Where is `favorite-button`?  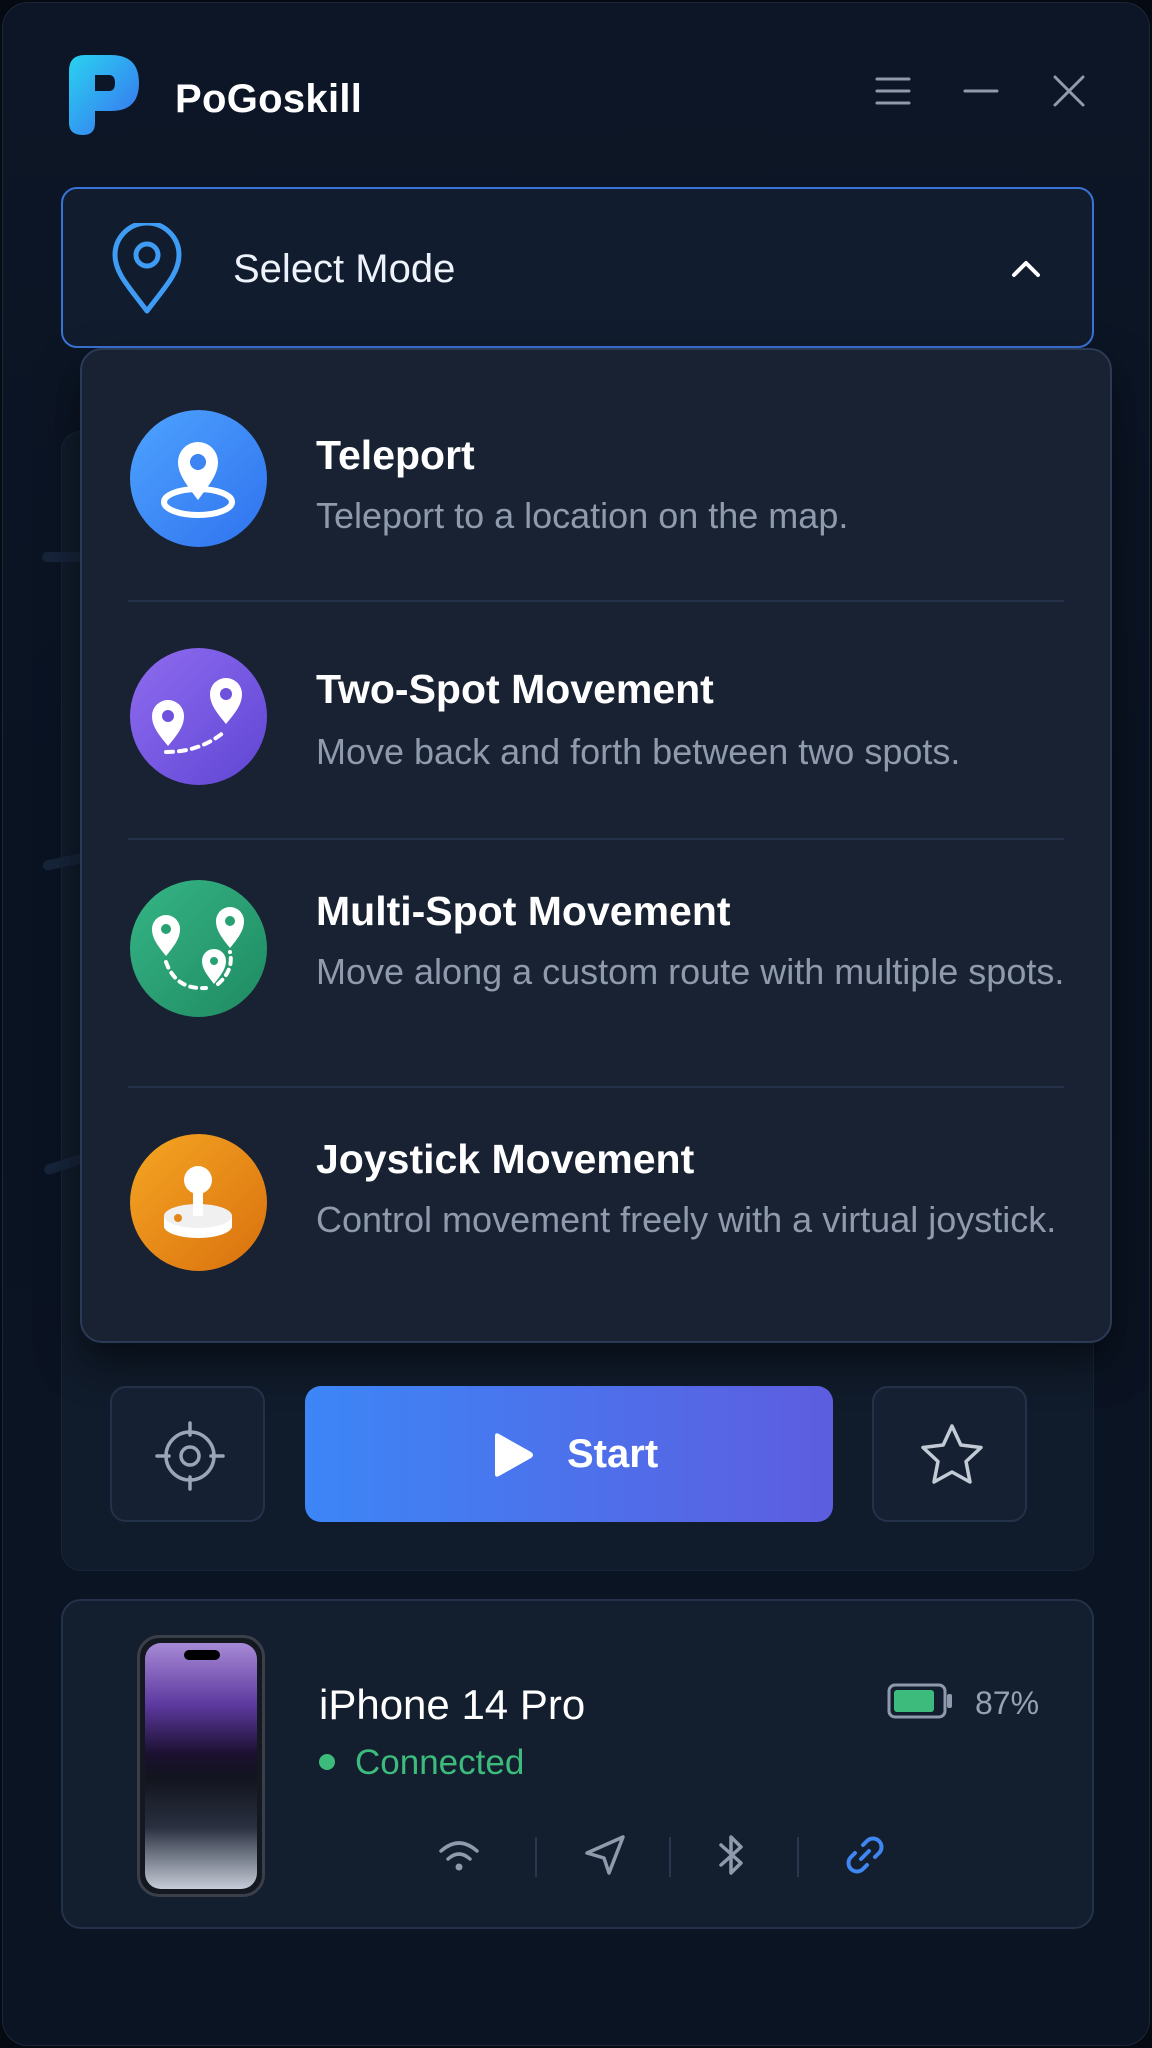 favorite-button is located at coordinates (949, 1454).